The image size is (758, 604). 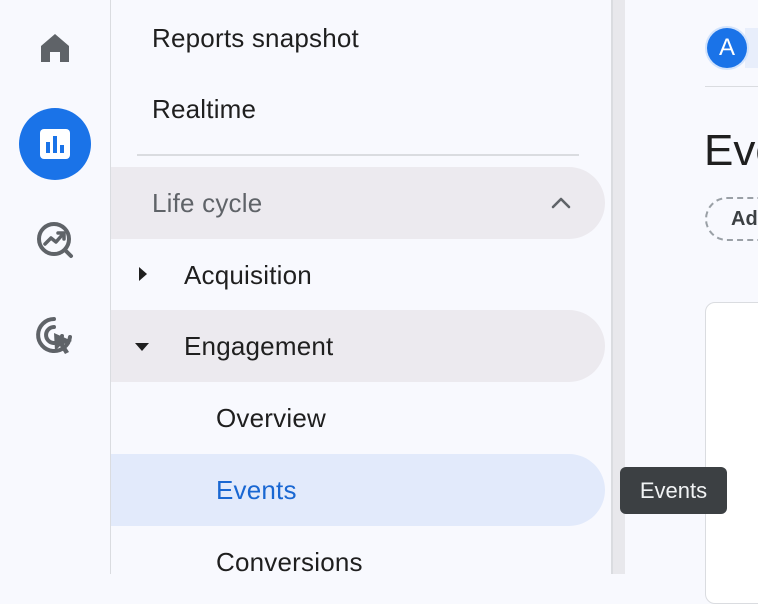 What do you see at coordinates (731, 150) in the screenshot?
I see `page-title: Eve` at bounding box center [731, 150].